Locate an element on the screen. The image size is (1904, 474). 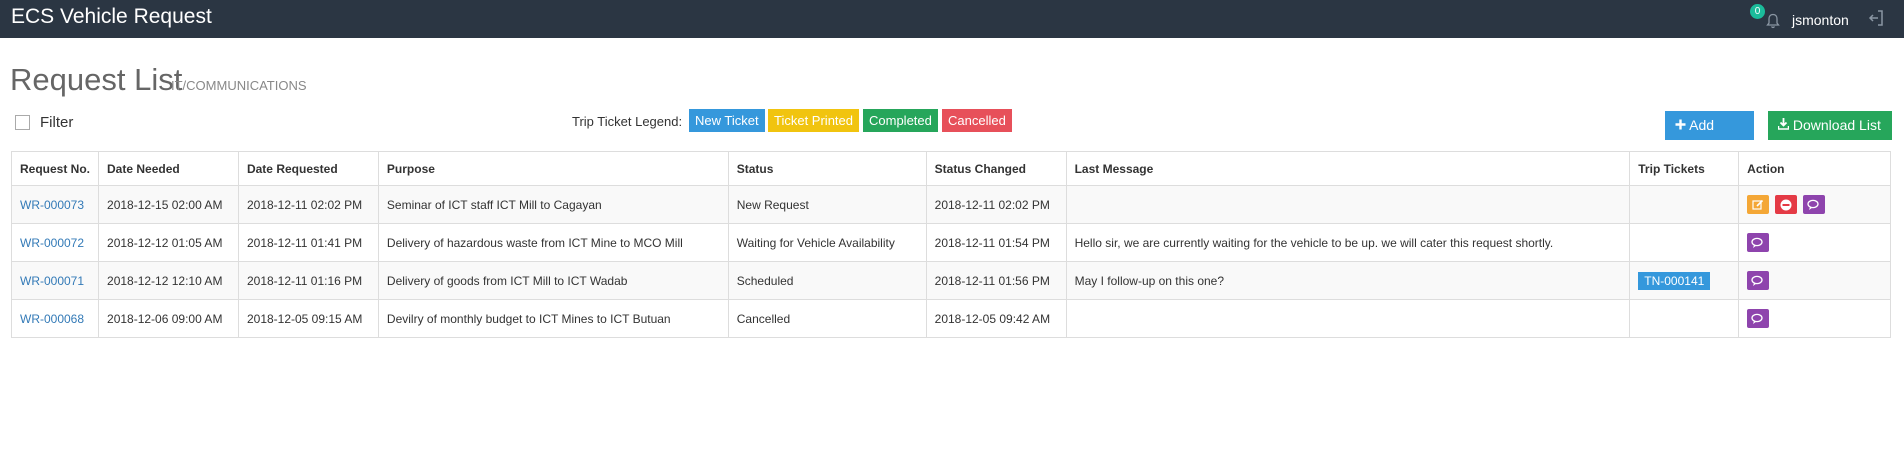
date-requested-cell: 2018-12-11 01:16 PM is located at coordinates (308, 280).